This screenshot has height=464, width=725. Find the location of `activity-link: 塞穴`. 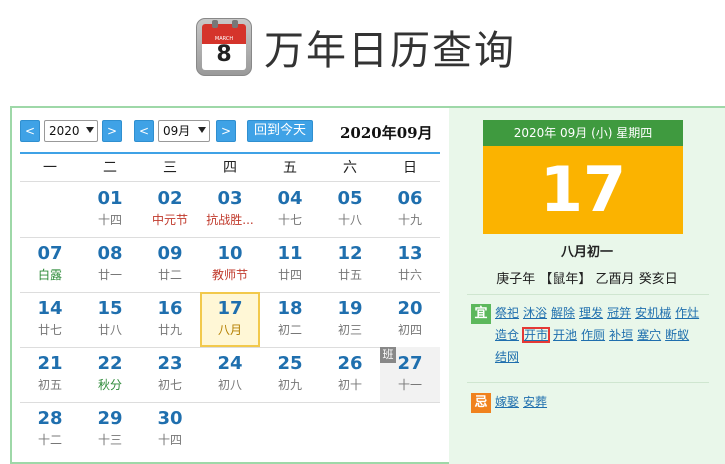

activity-link: 塞穴 is located at coordinates (649, 335).